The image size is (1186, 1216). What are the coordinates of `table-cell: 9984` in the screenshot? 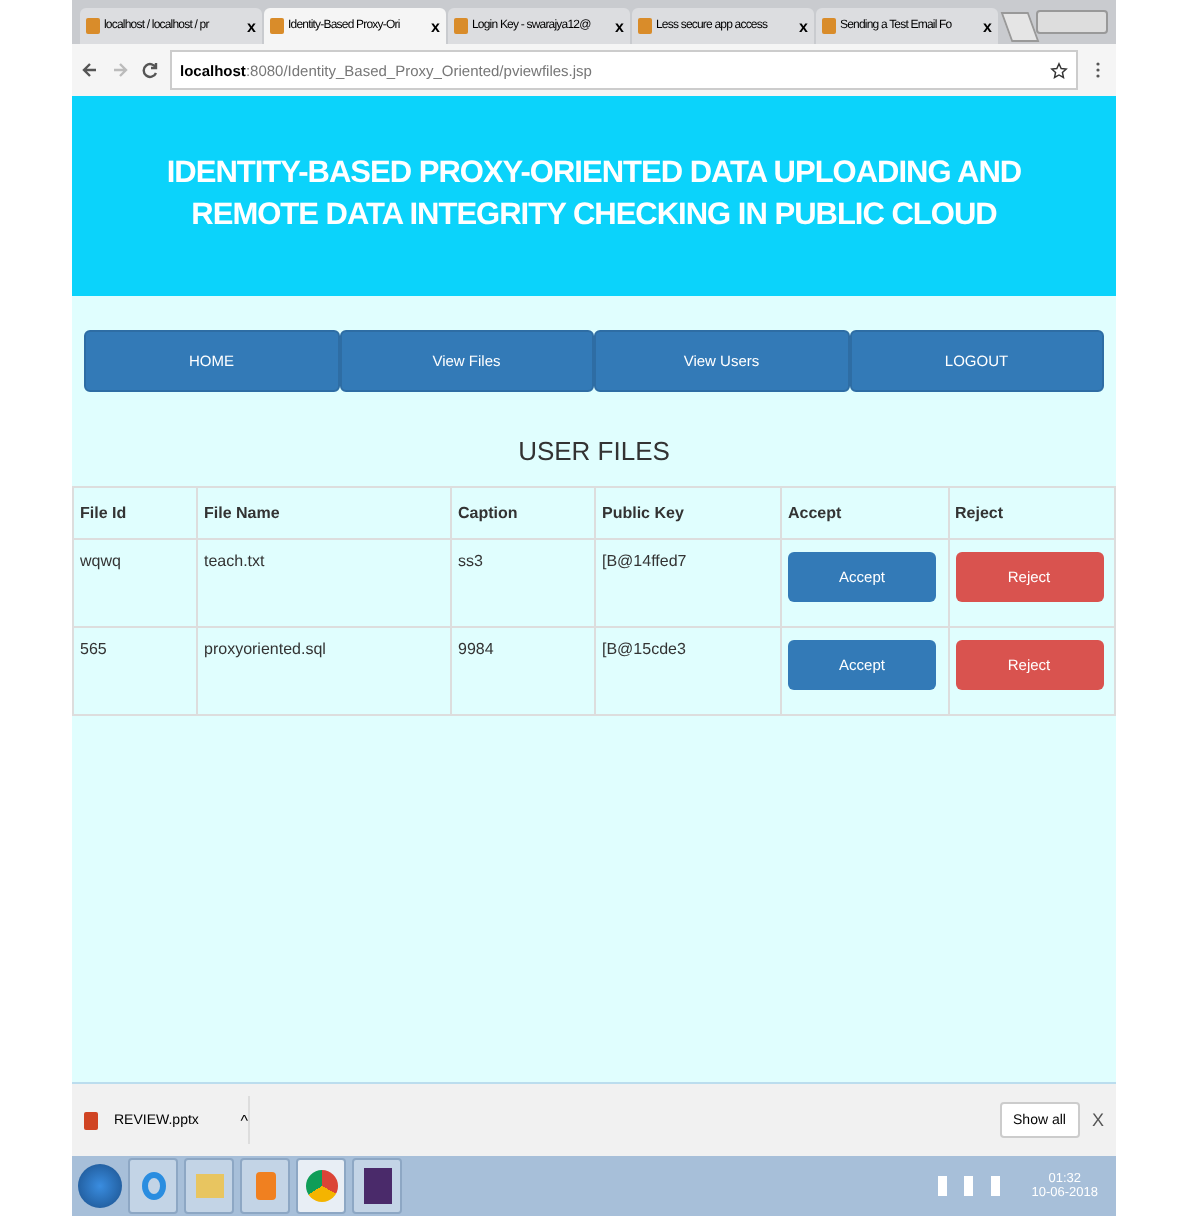 It's located at (523, 671).